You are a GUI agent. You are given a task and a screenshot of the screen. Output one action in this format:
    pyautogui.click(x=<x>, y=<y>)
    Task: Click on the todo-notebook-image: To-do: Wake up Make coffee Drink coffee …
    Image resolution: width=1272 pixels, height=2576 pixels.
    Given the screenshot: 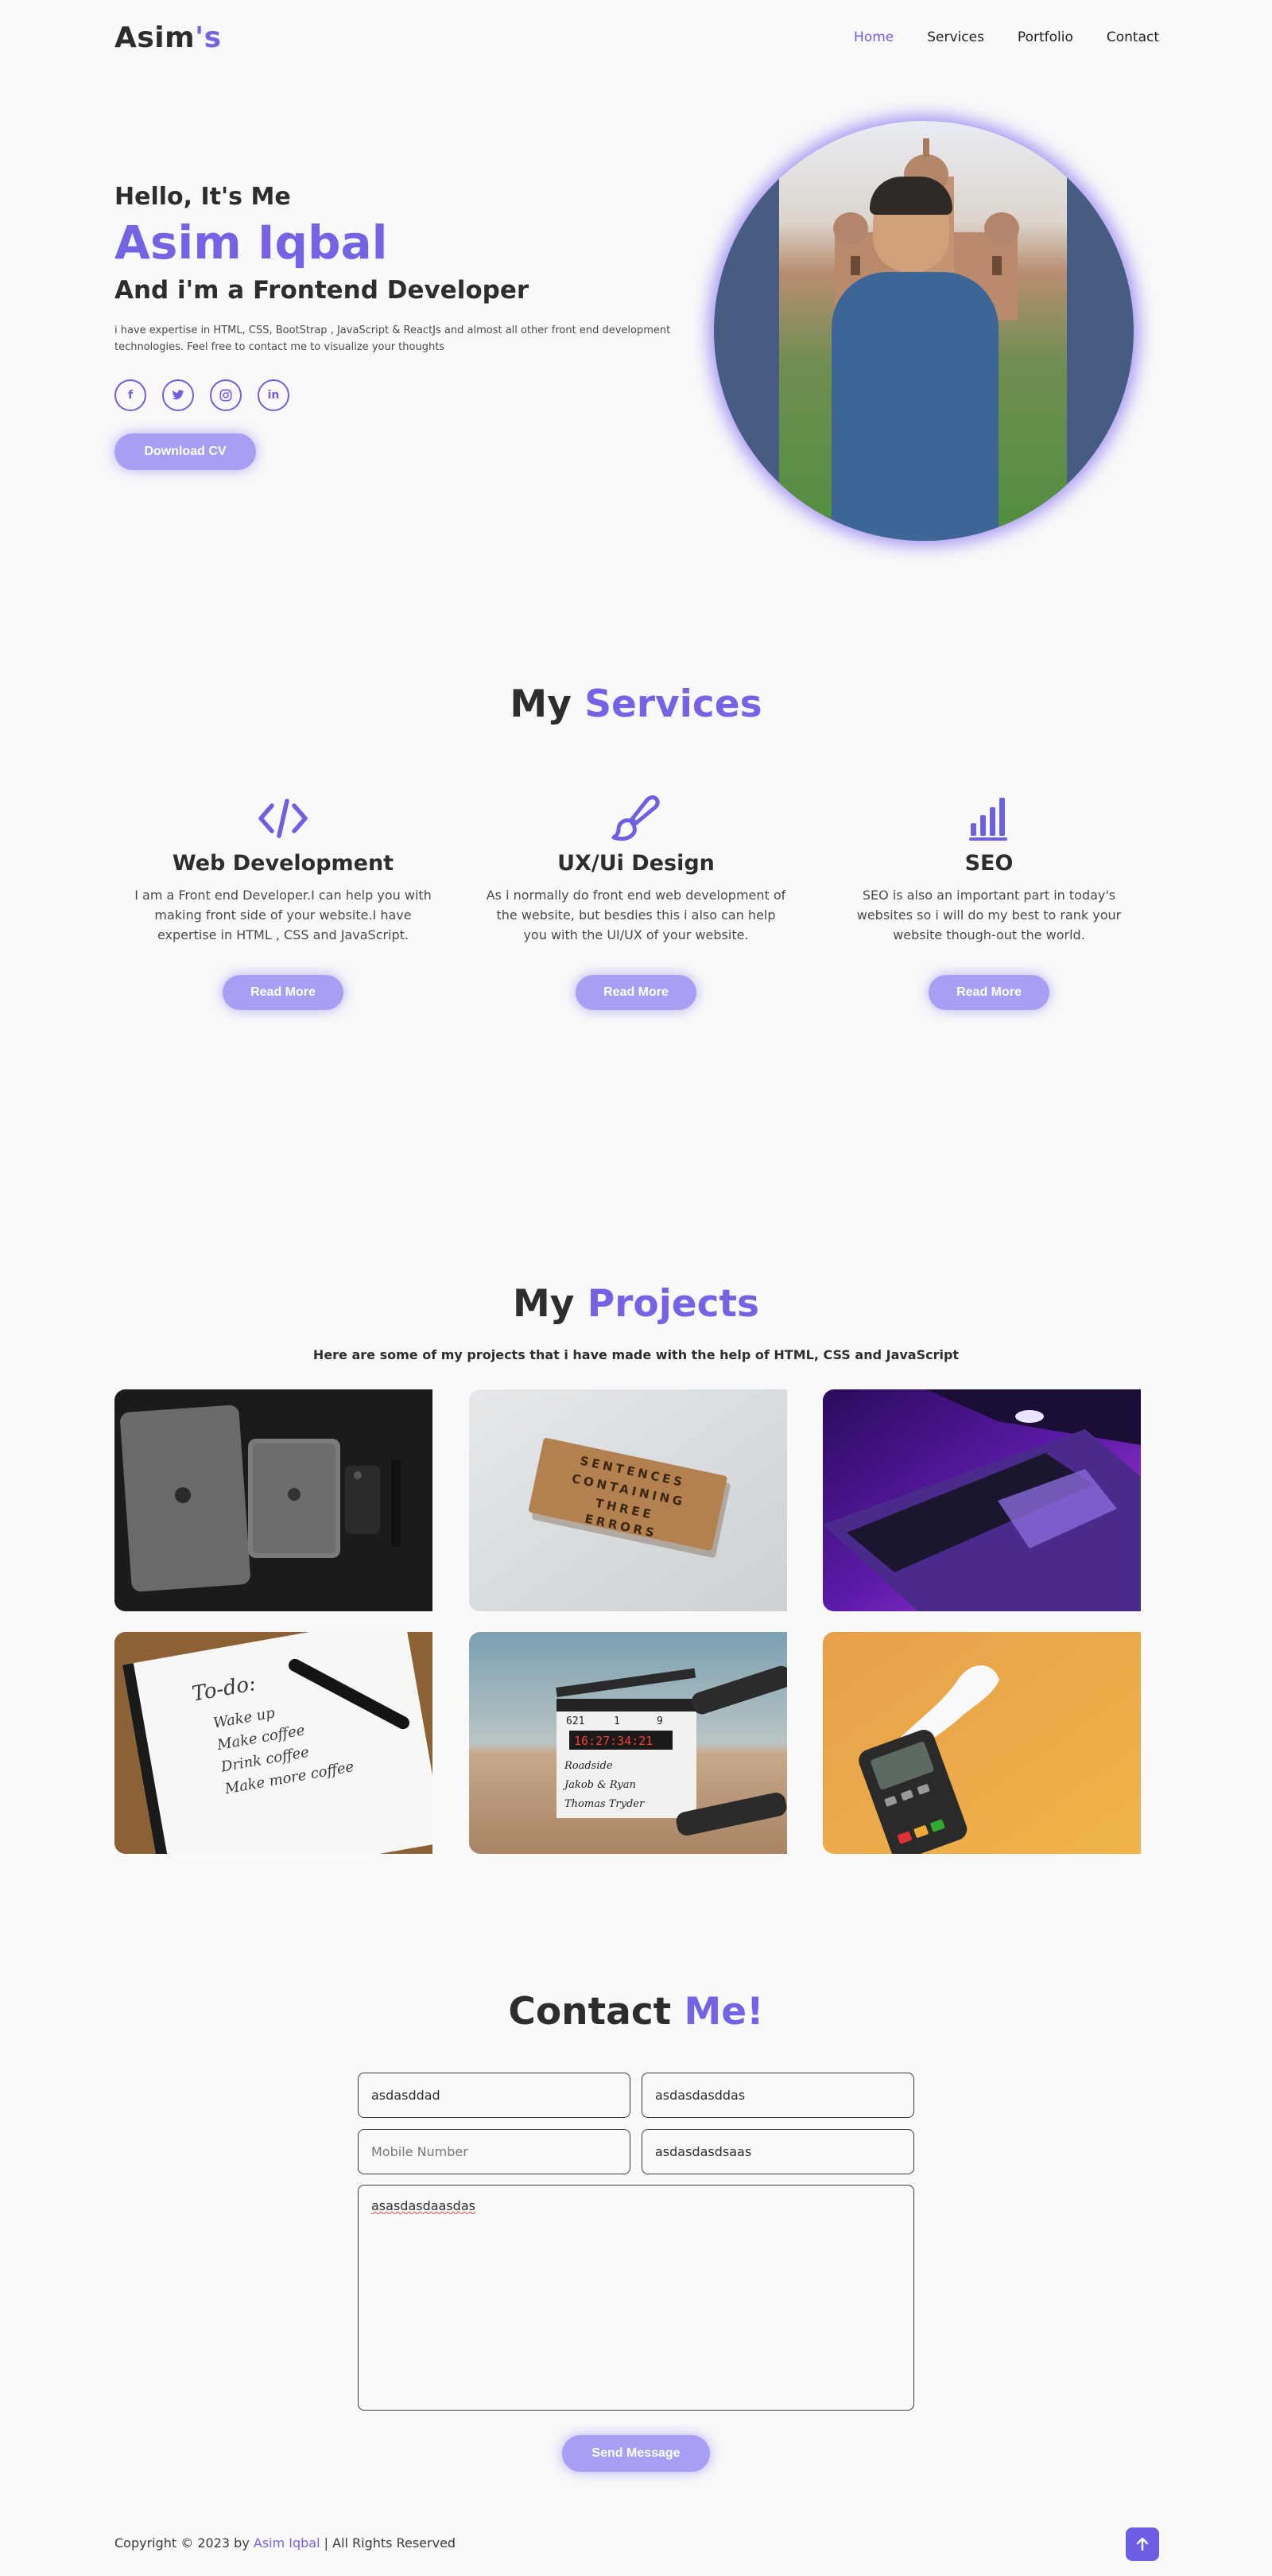 What is the action you would take?
    pyautogui.click(x=273, y=1743)
    